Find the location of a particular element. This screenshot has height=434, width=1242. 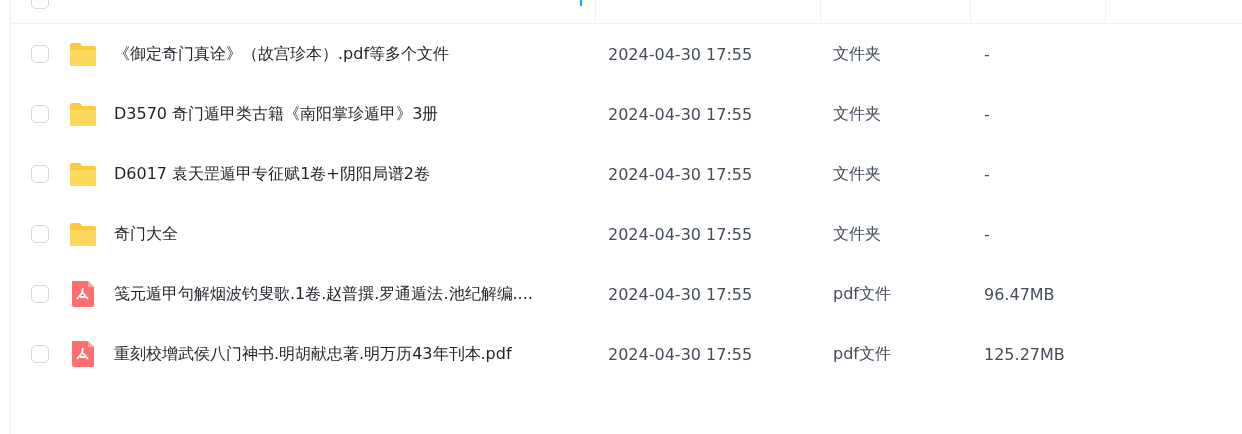

file-size: 125.27MB is located at coordinates (1024, 354).